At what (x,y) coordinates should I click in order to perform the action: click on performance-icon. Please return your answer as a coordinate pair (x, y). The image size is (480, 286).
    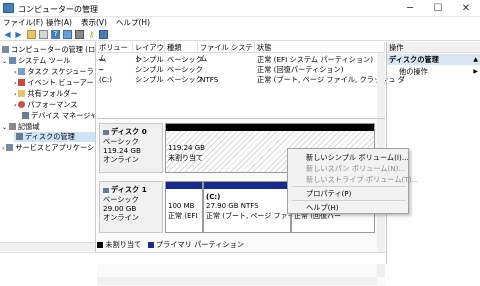
    Looking at the image, I should click on (22, 104).